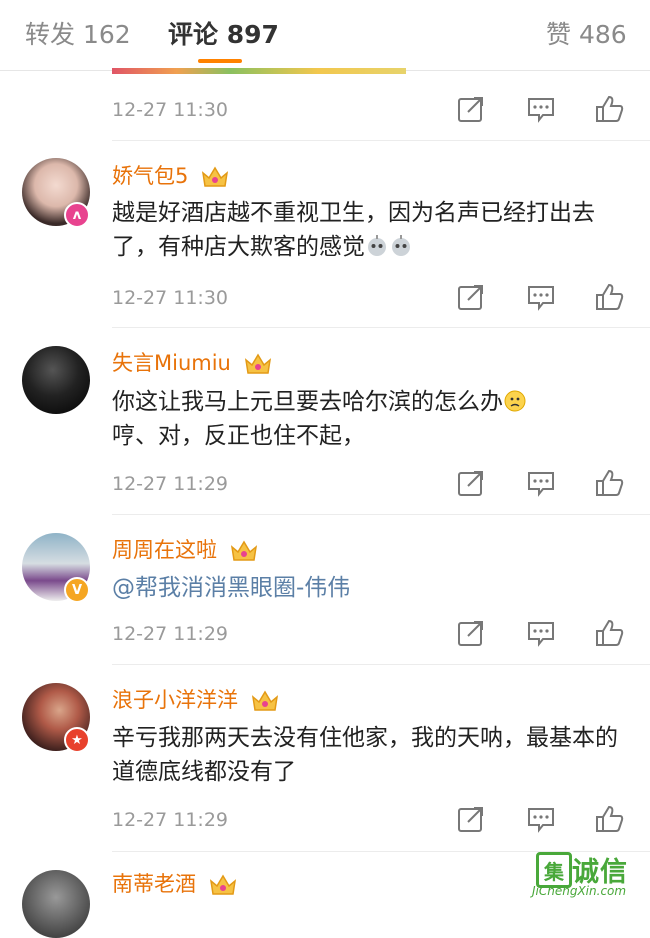 The height and width of the screenshot is (938, 650). I want to click on tab-likes: 赞 486, so click(586, 33).